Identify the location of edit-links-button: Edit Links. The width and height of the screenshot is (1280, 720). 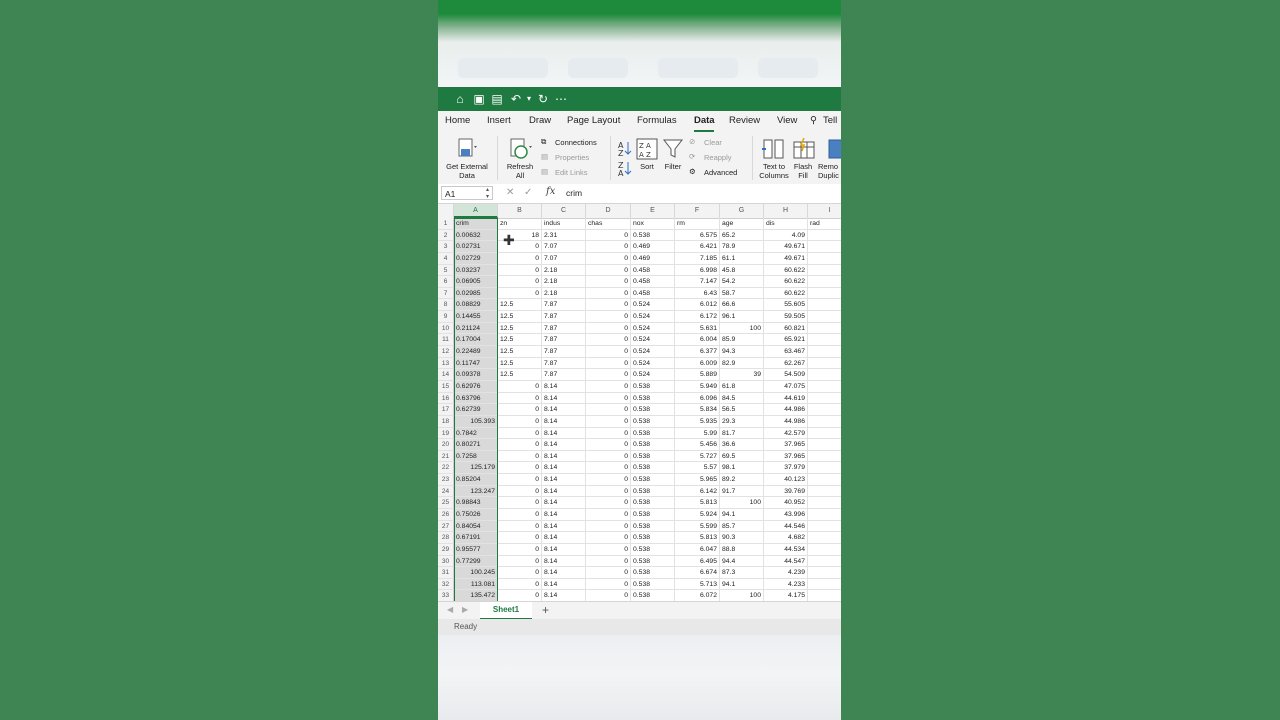
(571, 172).